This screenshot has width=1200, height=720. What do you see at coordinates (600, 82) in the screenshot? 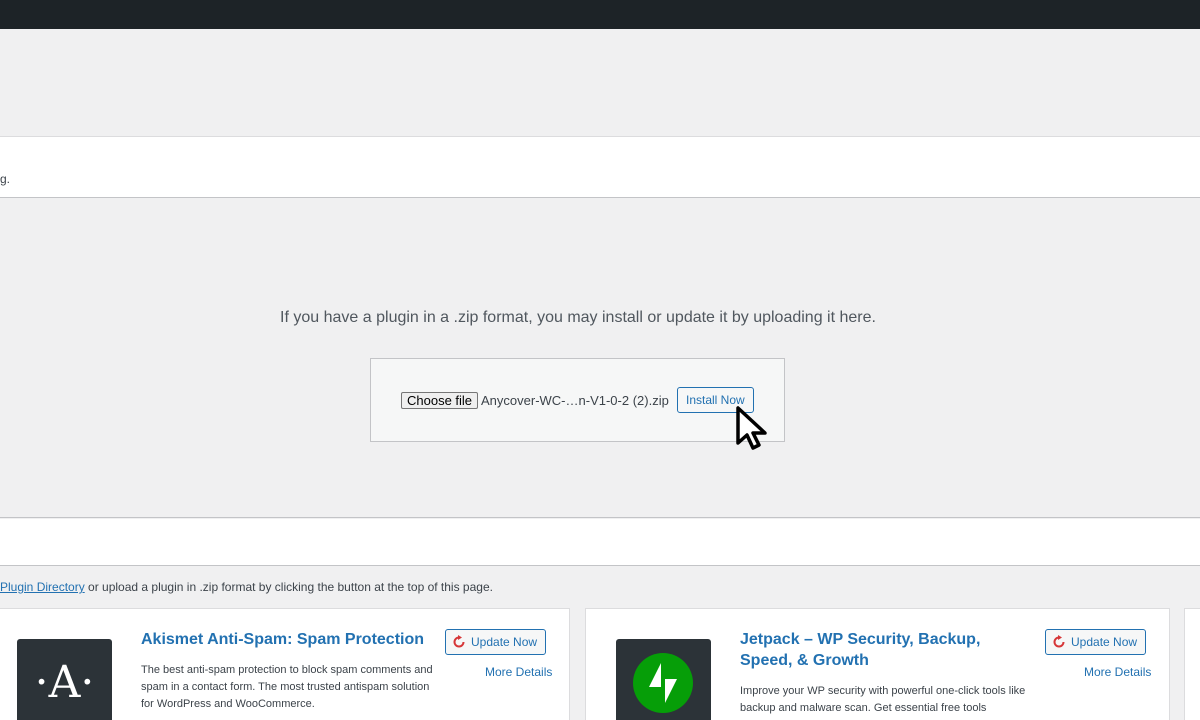
I see `page-header-area` at bounding box center [600, 82].